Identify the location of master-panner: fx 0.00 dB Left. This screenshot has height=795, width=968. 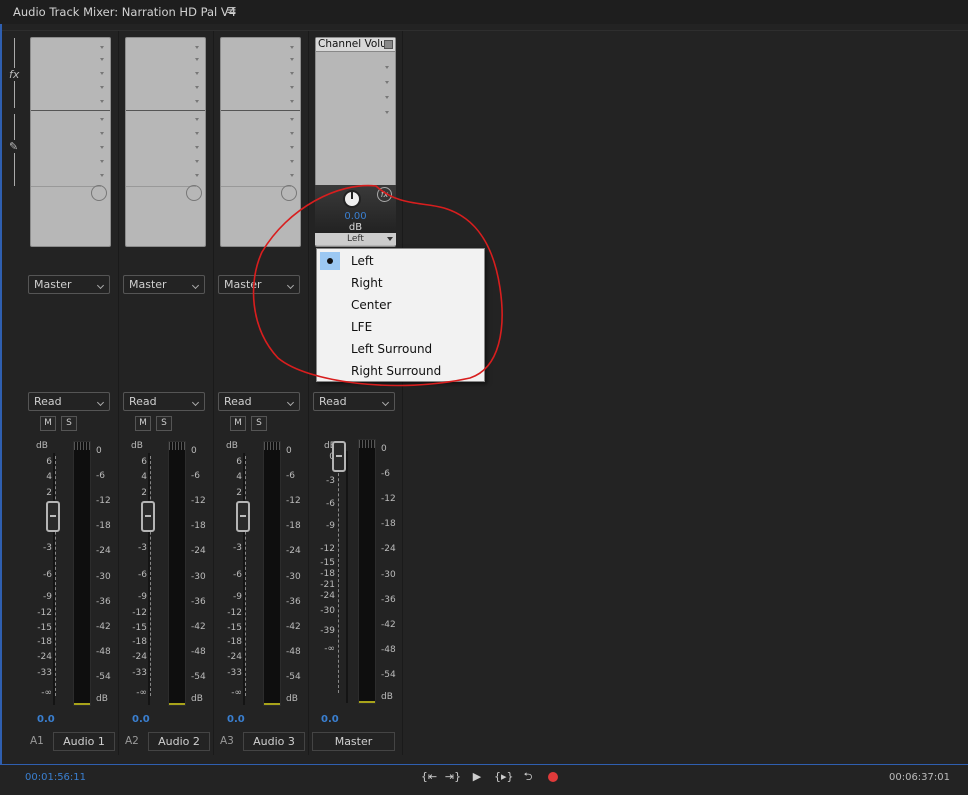
(355, 215).